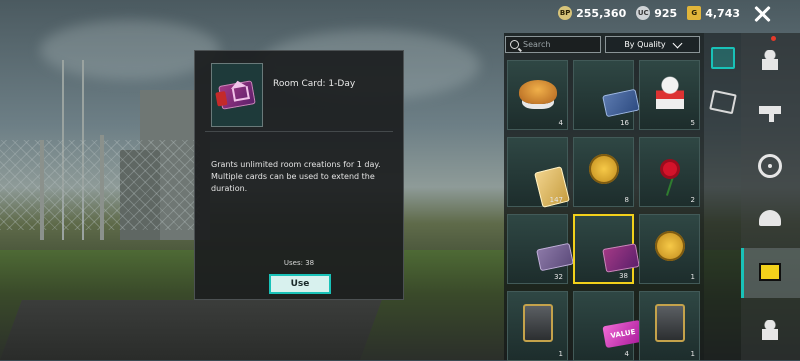 The width and height of the screenshot is (800, 361). What do you see at coordinates (762, 14) in the screenshot?
I see `close-button` at bounding box center [762, 14].